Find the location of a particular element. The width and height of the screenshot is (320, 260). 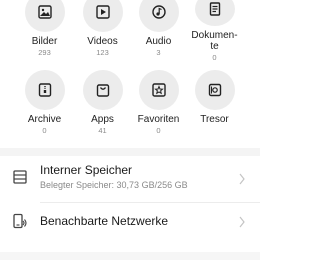

video-icon is located at coordinates (102, 16).